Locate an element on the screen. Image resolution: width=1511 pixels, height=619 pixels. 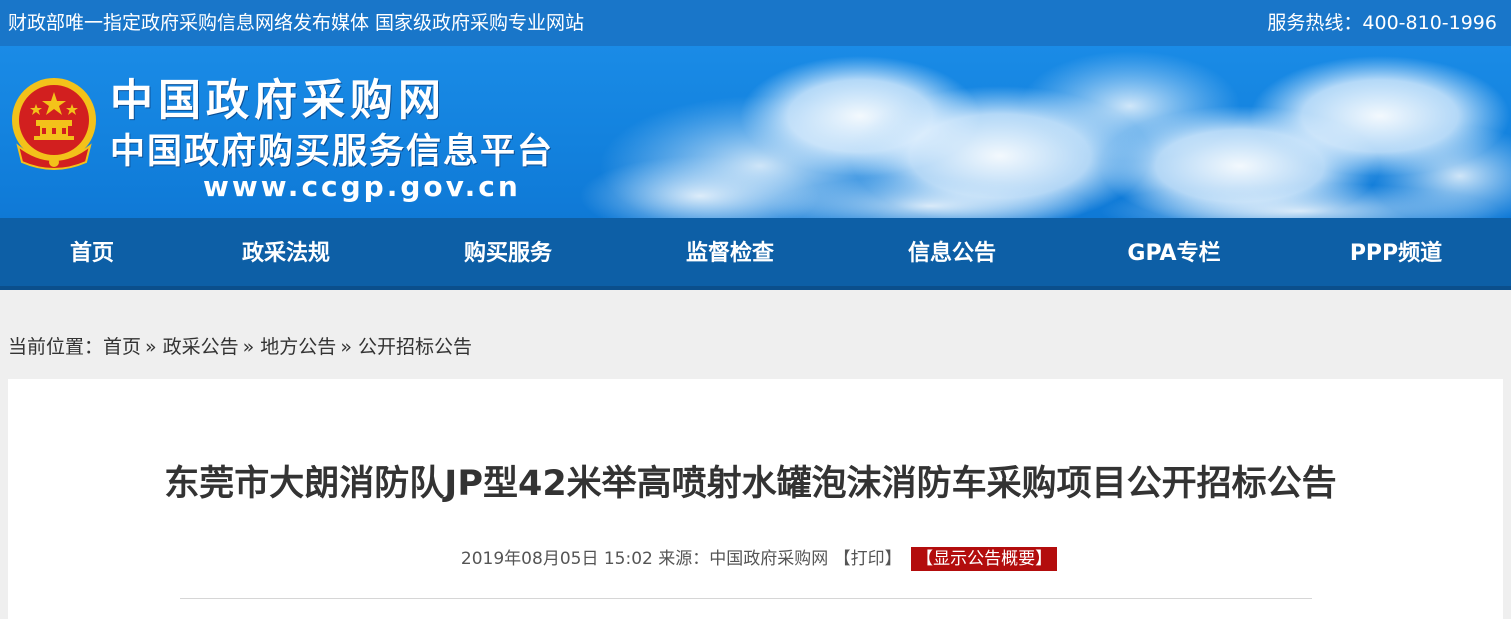
main-nav: 首页 政采法规 购买服务 监督检查 信息公告 GPA专栏 PPP频道 is located at coordinates (755, 254).